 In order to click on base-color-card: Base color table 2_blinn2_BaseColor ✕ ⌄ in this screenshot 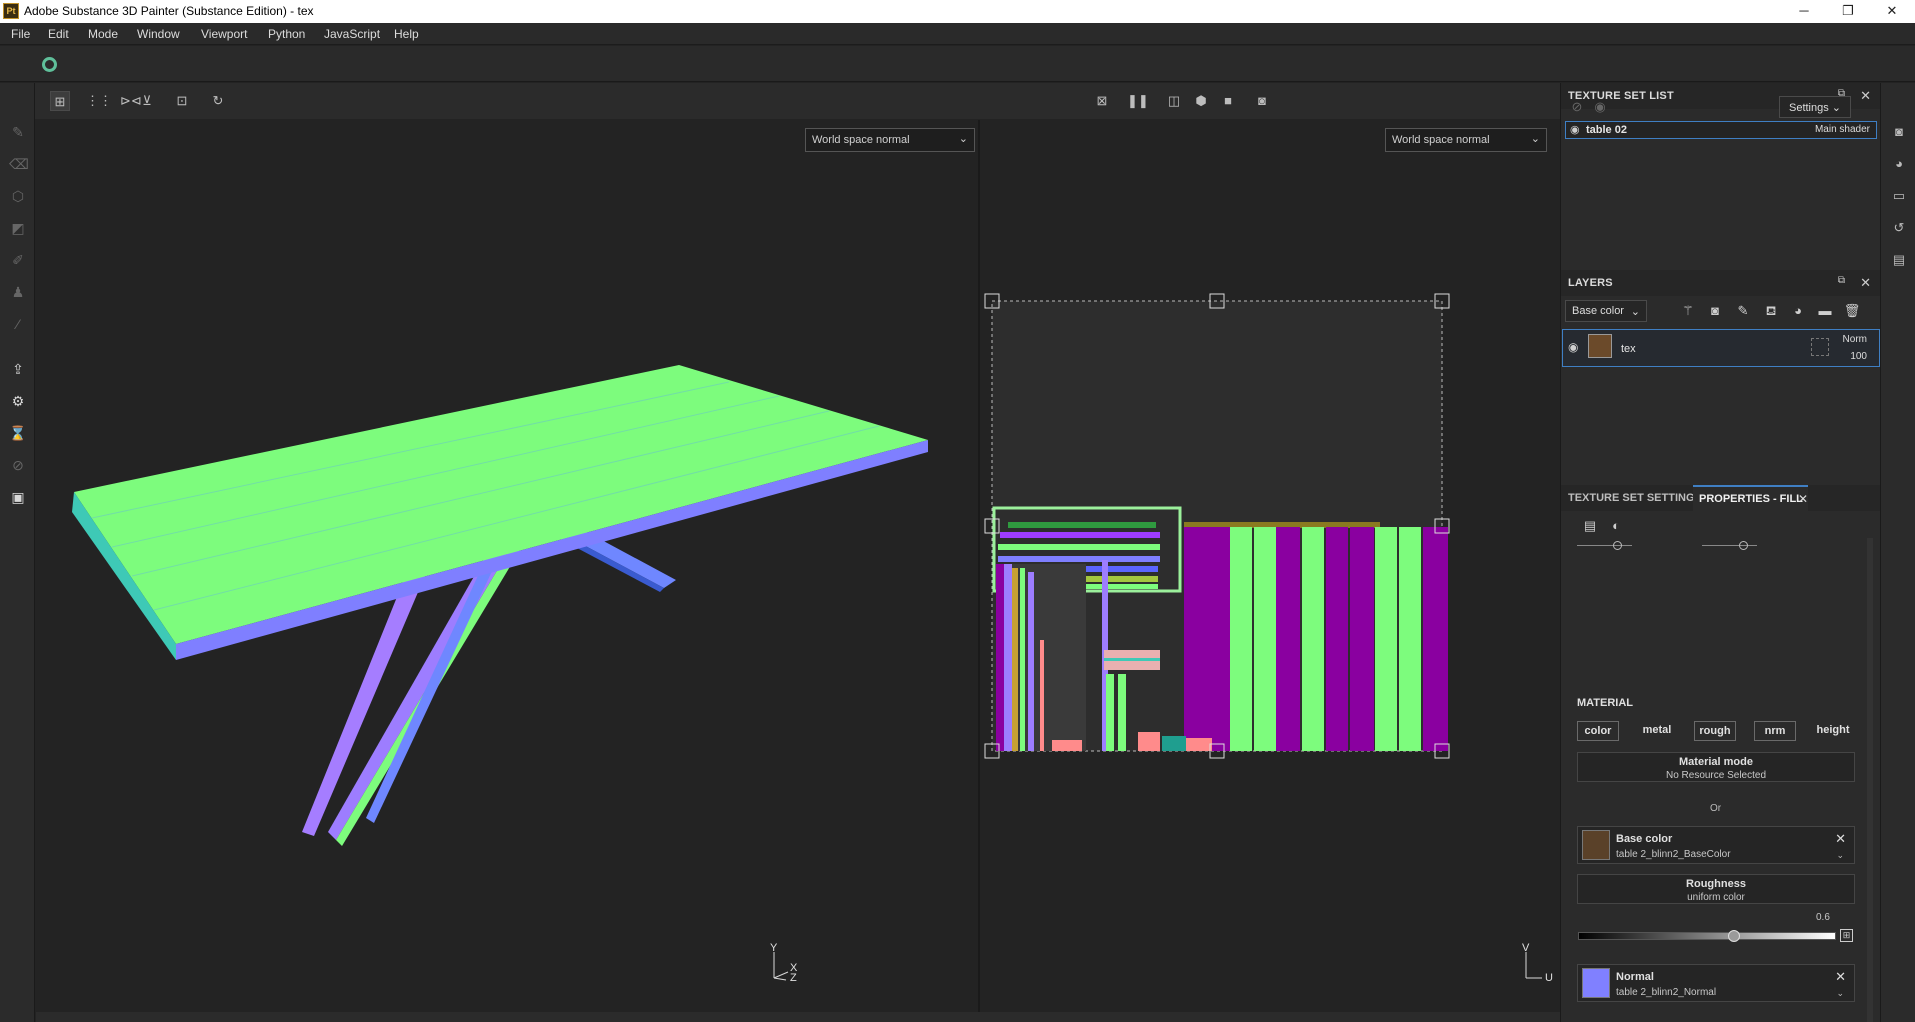, I will do `click(1716, 845)`.